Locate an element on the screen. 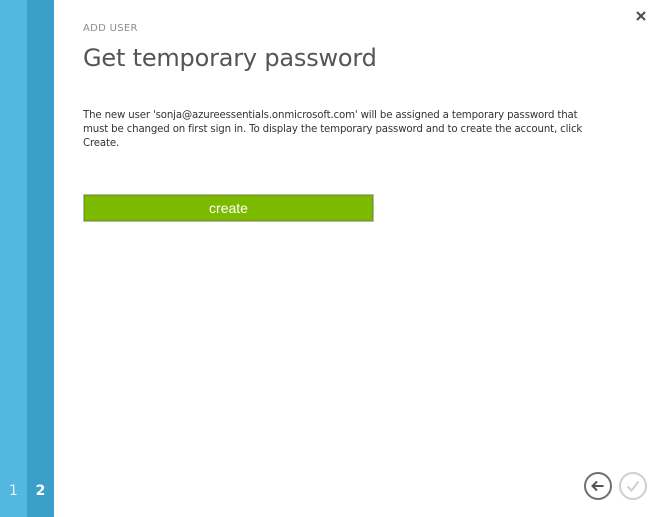 This screenshot has width=664, height=517. wizard-step-1: 1 is located at coordinates (13, 258).